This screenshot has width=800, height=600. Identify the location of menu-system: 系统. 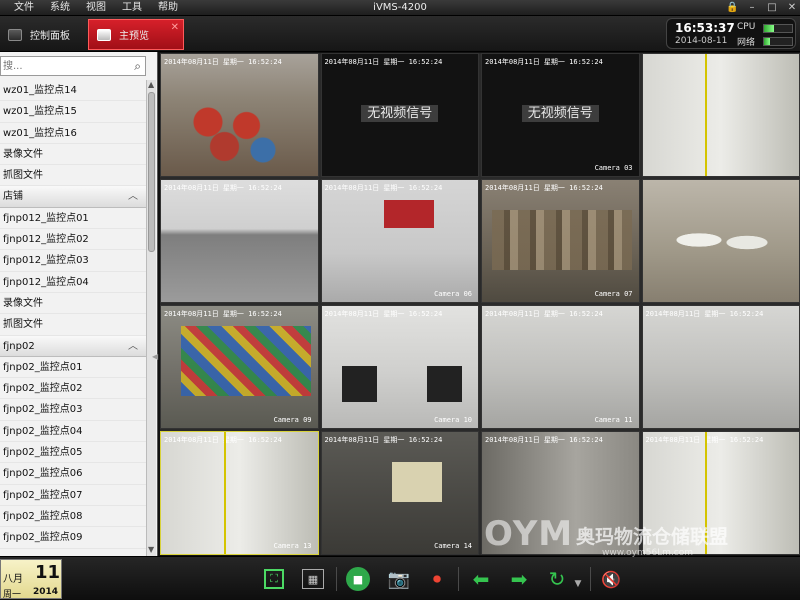
(60, 8).